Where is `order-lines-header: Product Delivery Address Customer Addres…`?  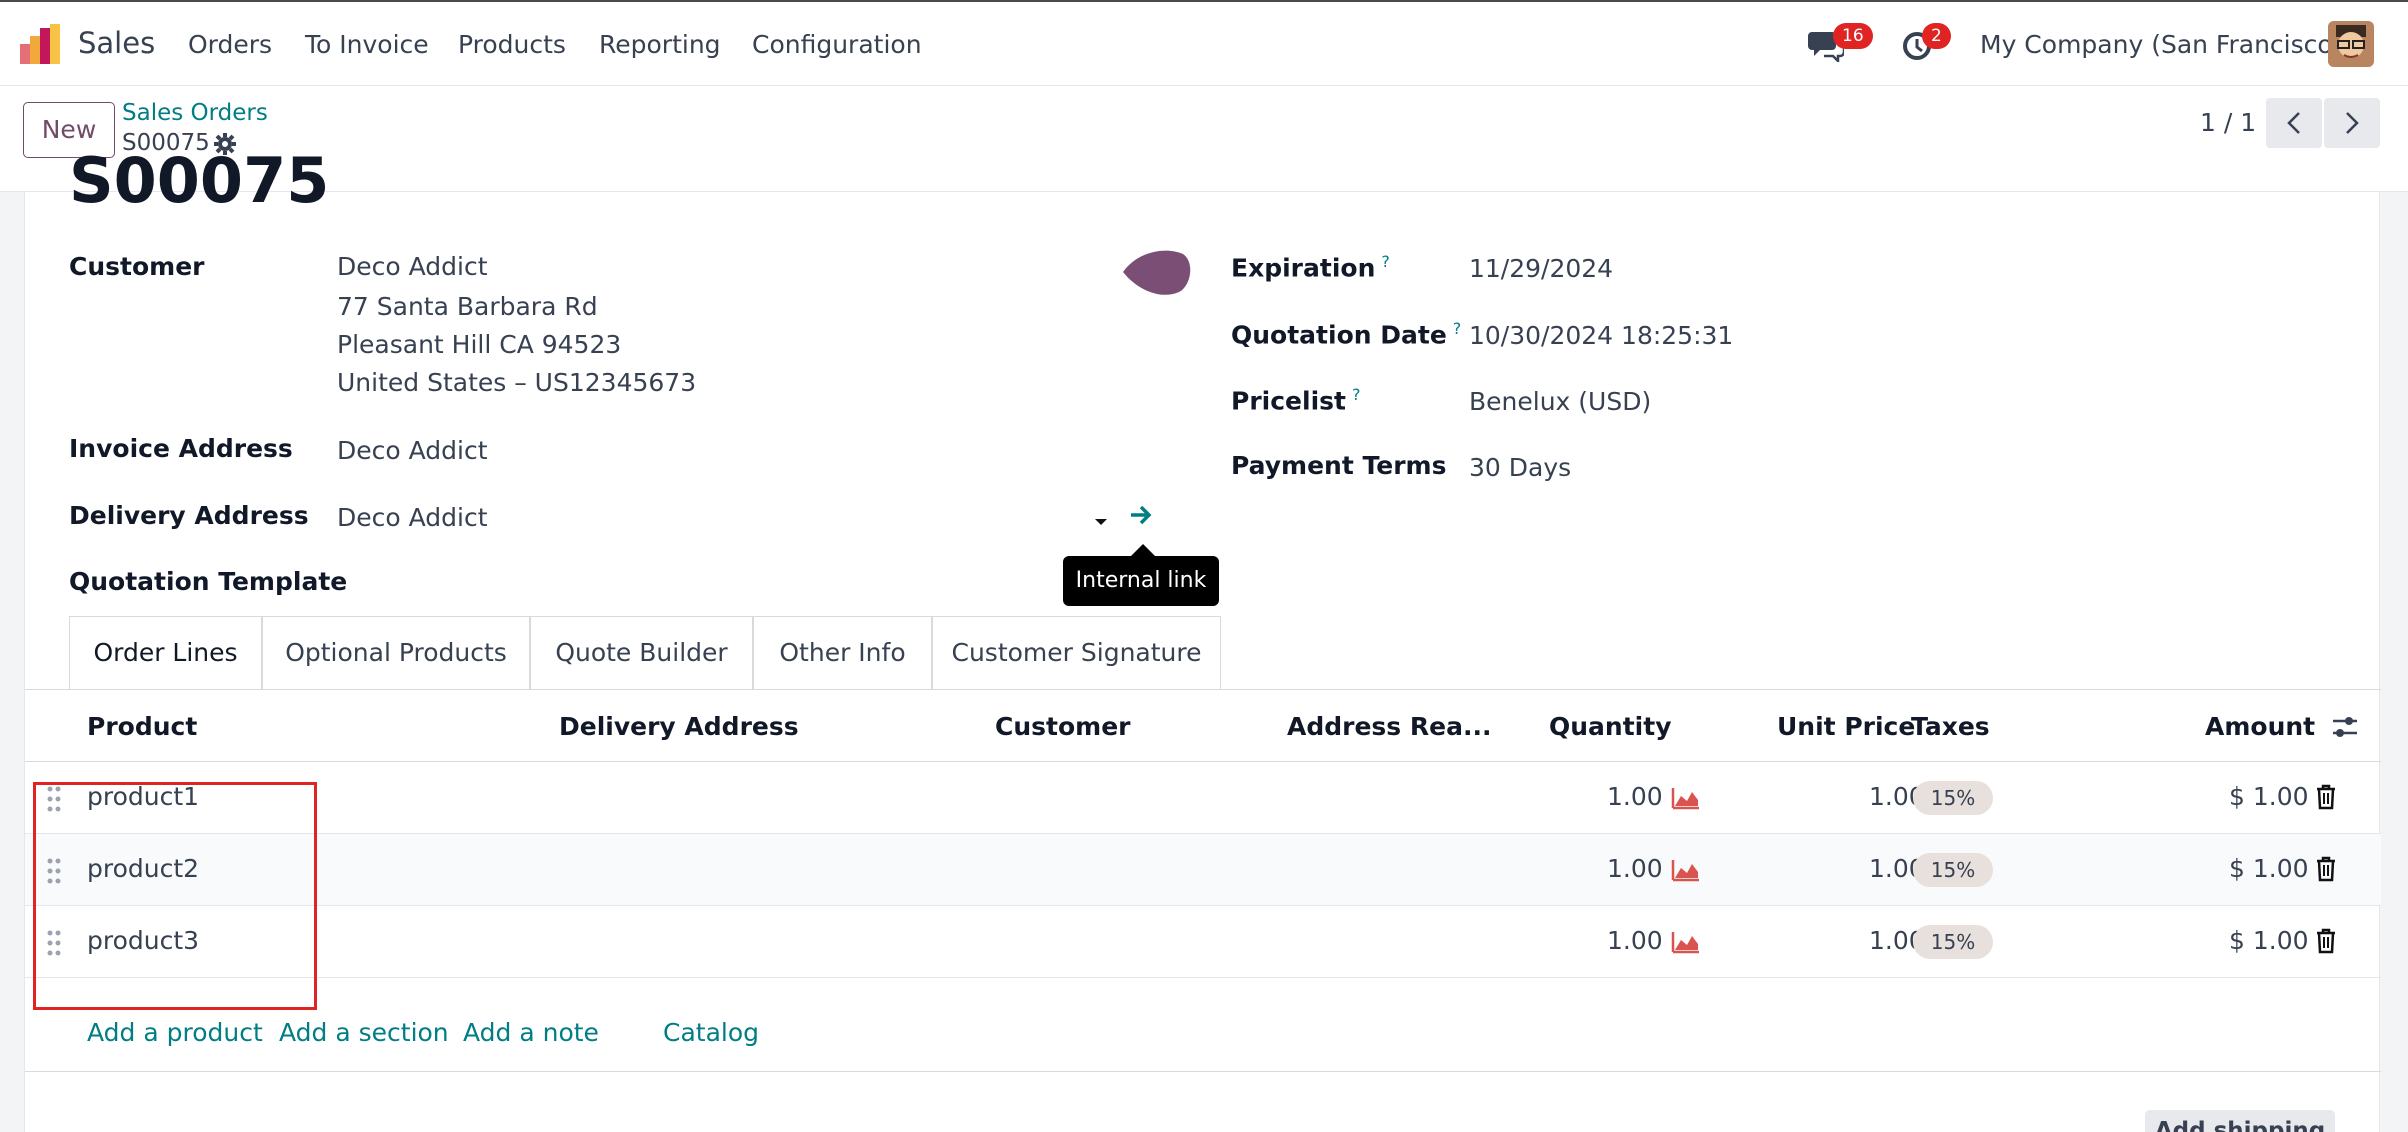 order-lines-header: Product Delivery Address Customer Addres… is located at coordinates (1203, 726).